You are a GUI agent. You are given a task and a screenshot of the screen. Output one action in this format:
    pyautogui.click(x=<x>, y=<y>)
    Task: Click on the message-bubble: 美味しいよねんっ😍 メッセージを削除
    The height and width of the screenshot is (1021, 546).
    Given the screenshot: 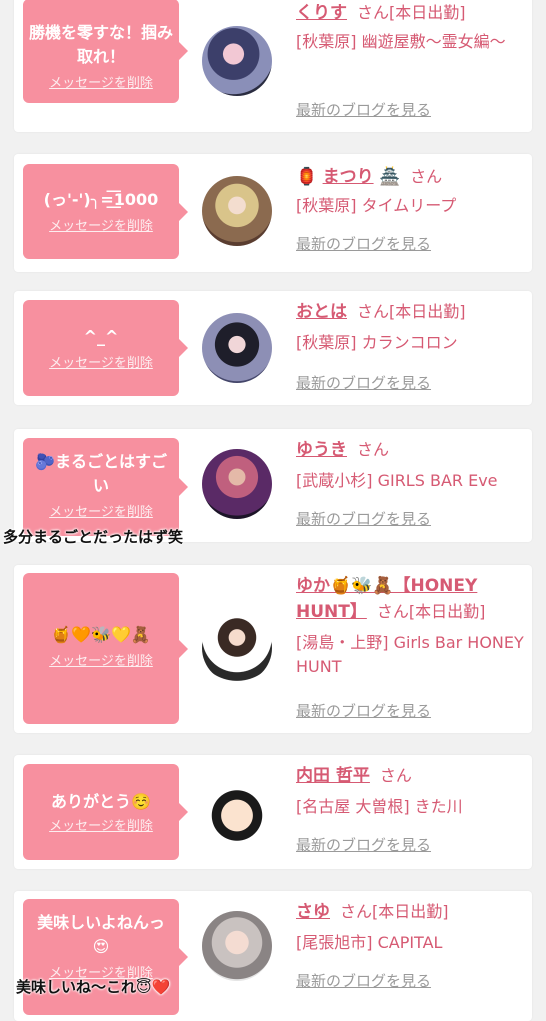 What is the action you would take?
    pyautogui.click(x=105, y=957)
    